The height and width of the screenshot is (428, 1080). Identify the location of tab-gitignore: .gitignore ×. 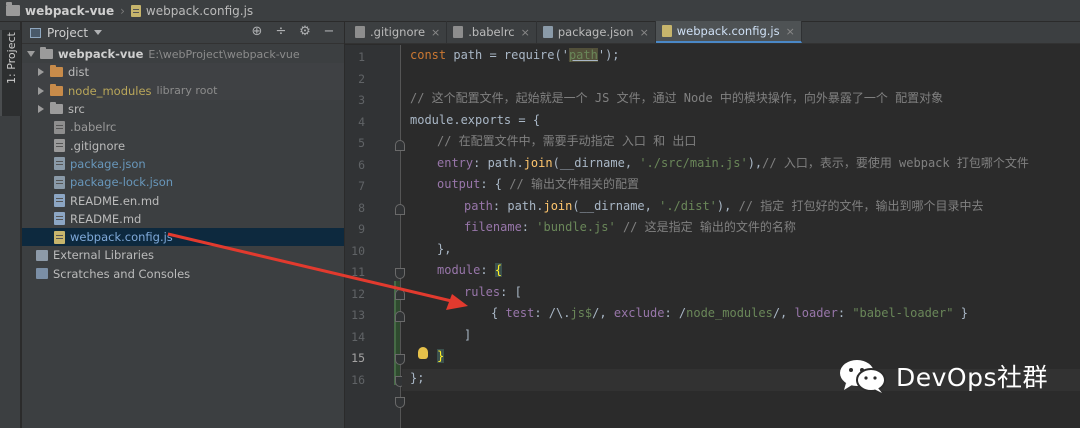
(398, 32).